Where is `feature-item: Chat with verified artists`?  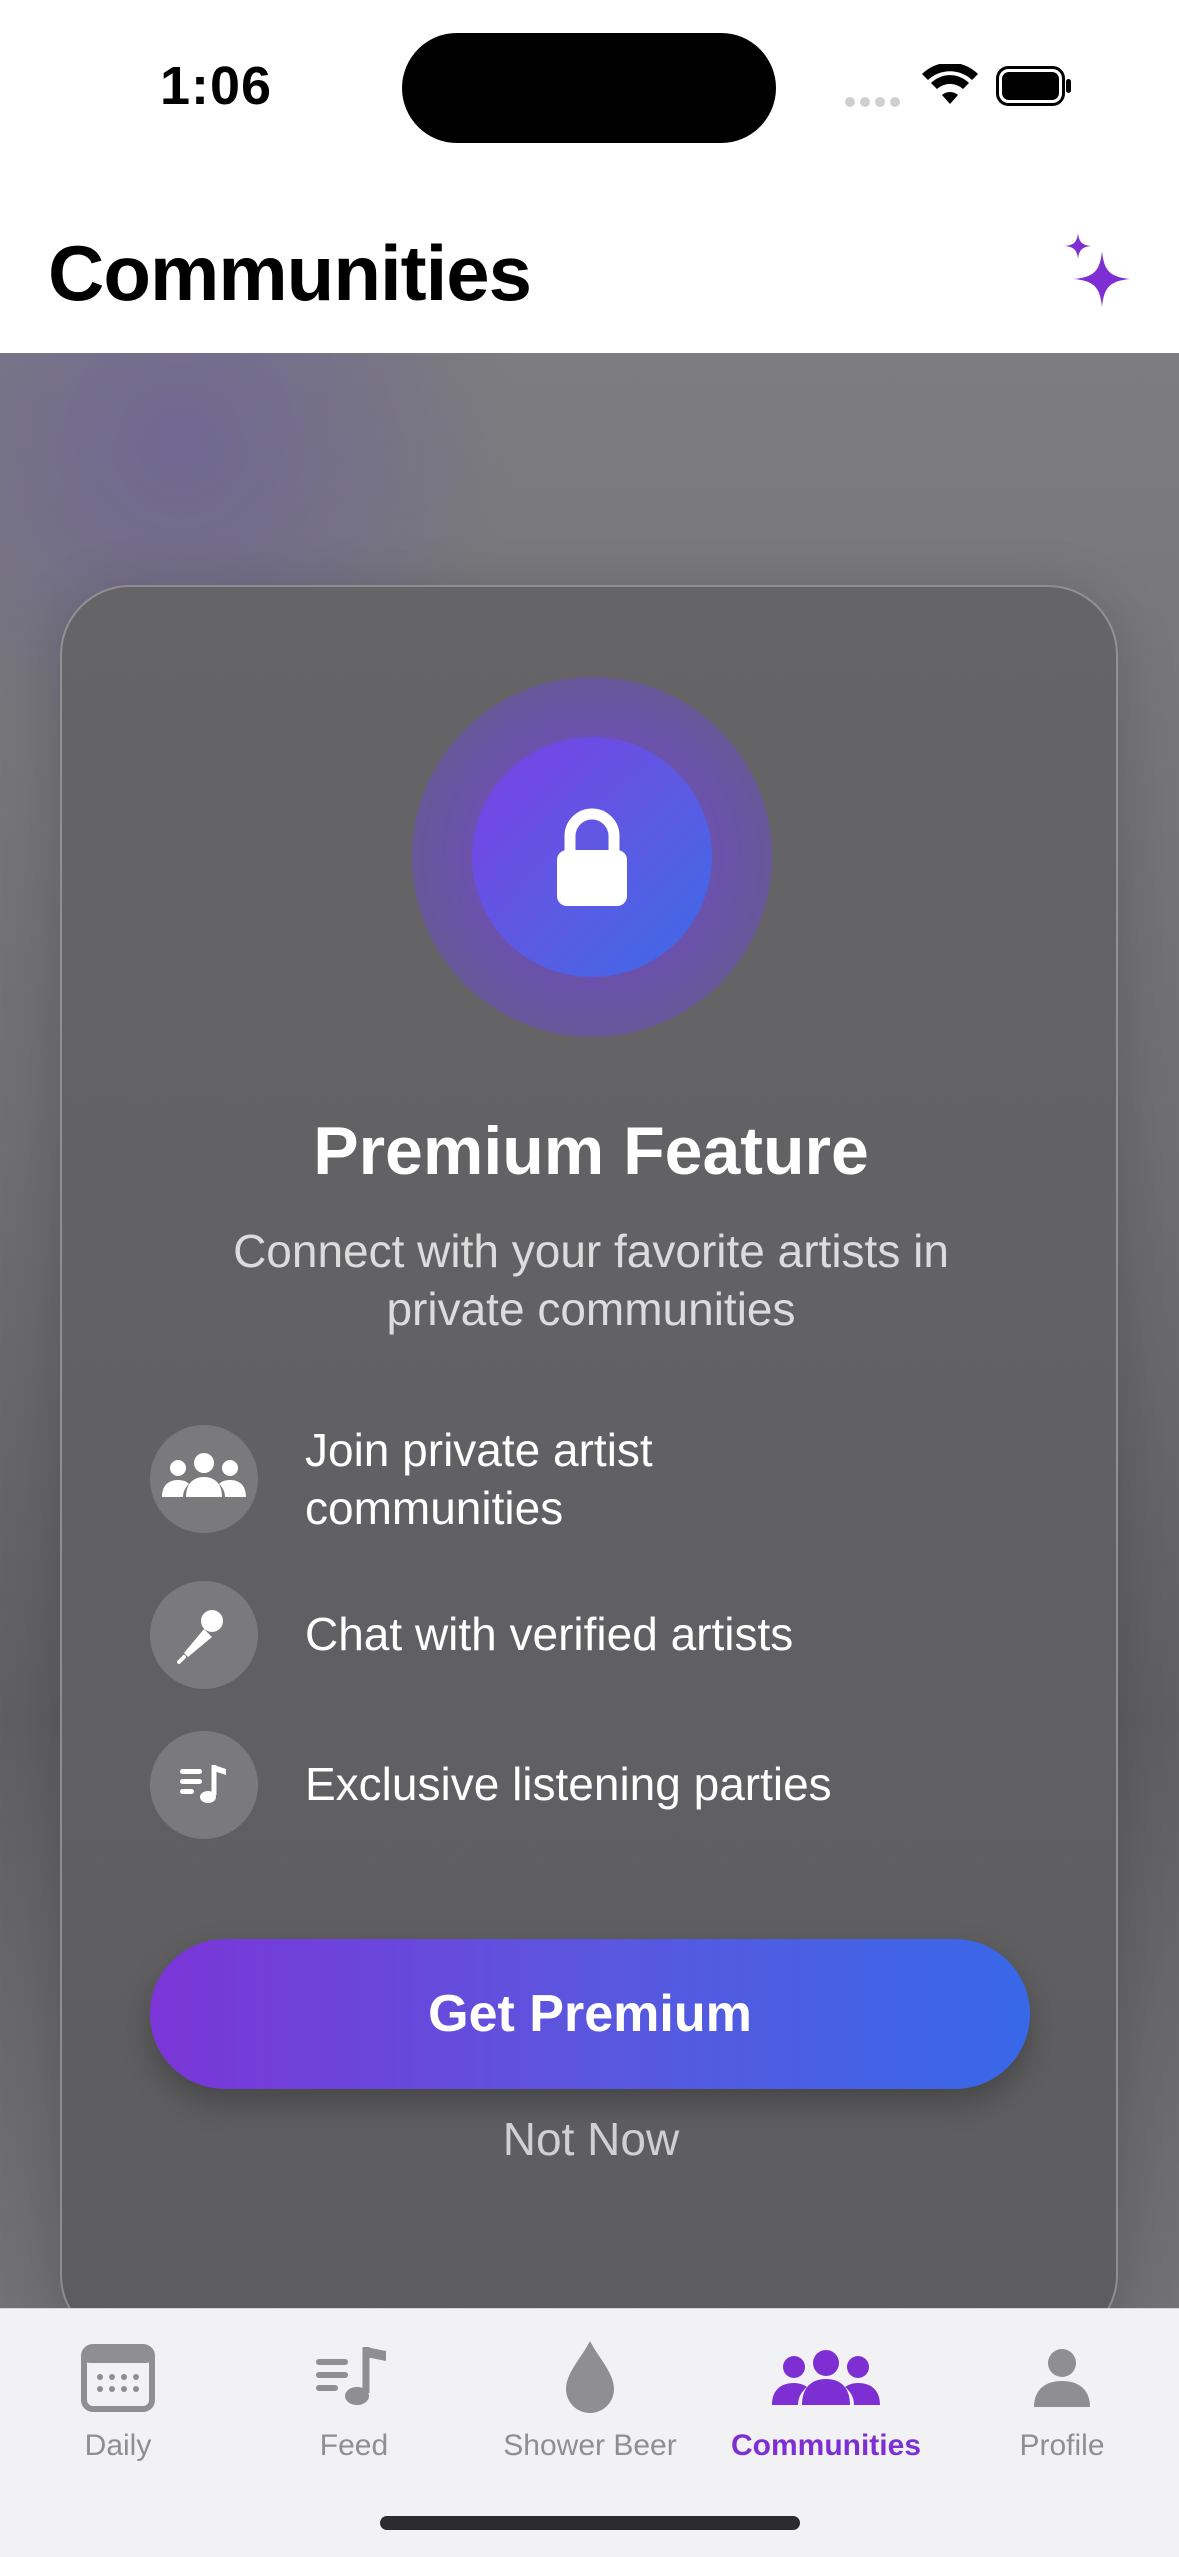
feature-item: Chat with verified artists is located at coordinates (590, 1636).